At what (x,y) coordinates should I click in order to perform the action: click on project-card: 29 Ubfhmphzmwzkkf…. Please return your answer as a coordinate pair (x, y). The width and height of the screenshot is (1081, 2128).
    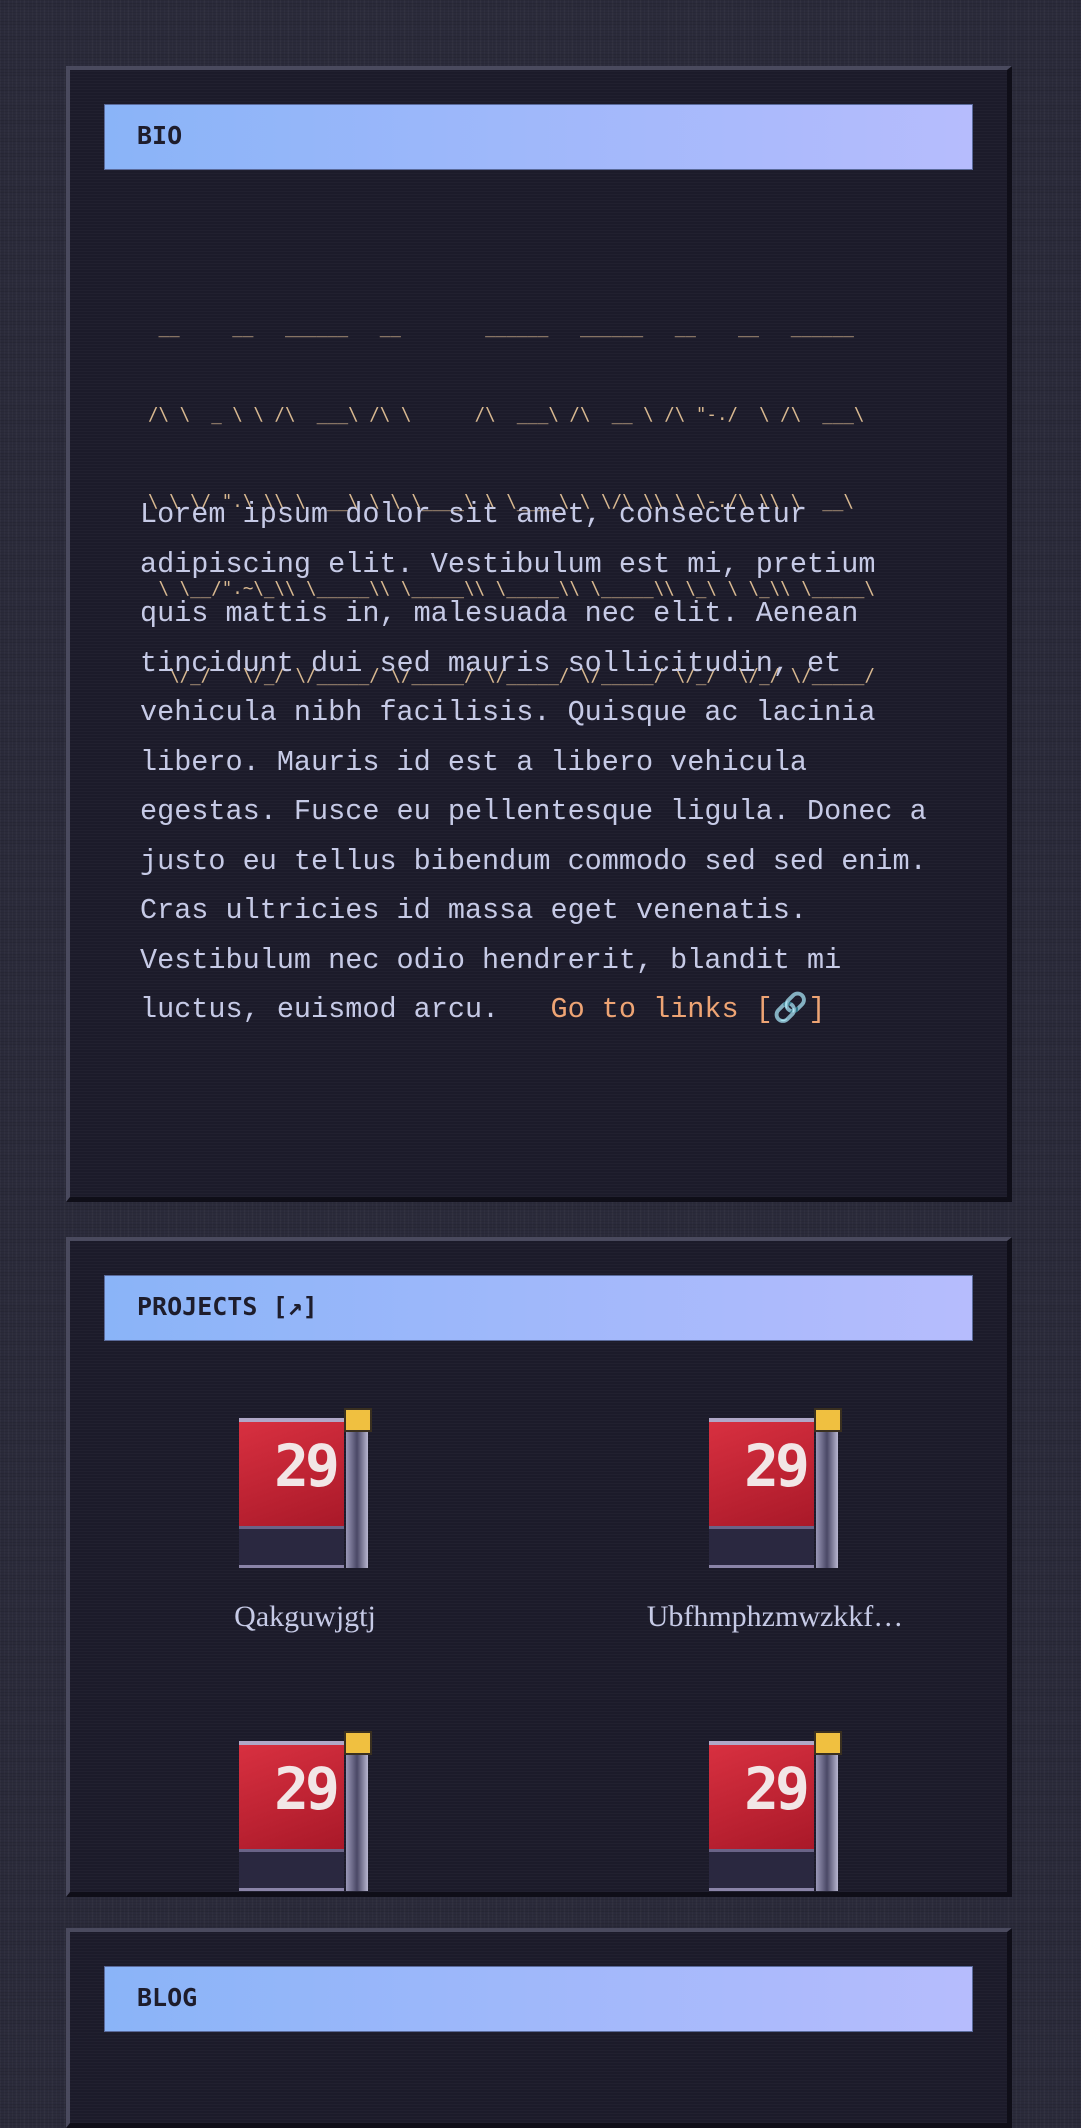
    Looking at the image, I should click on (773, 1521).